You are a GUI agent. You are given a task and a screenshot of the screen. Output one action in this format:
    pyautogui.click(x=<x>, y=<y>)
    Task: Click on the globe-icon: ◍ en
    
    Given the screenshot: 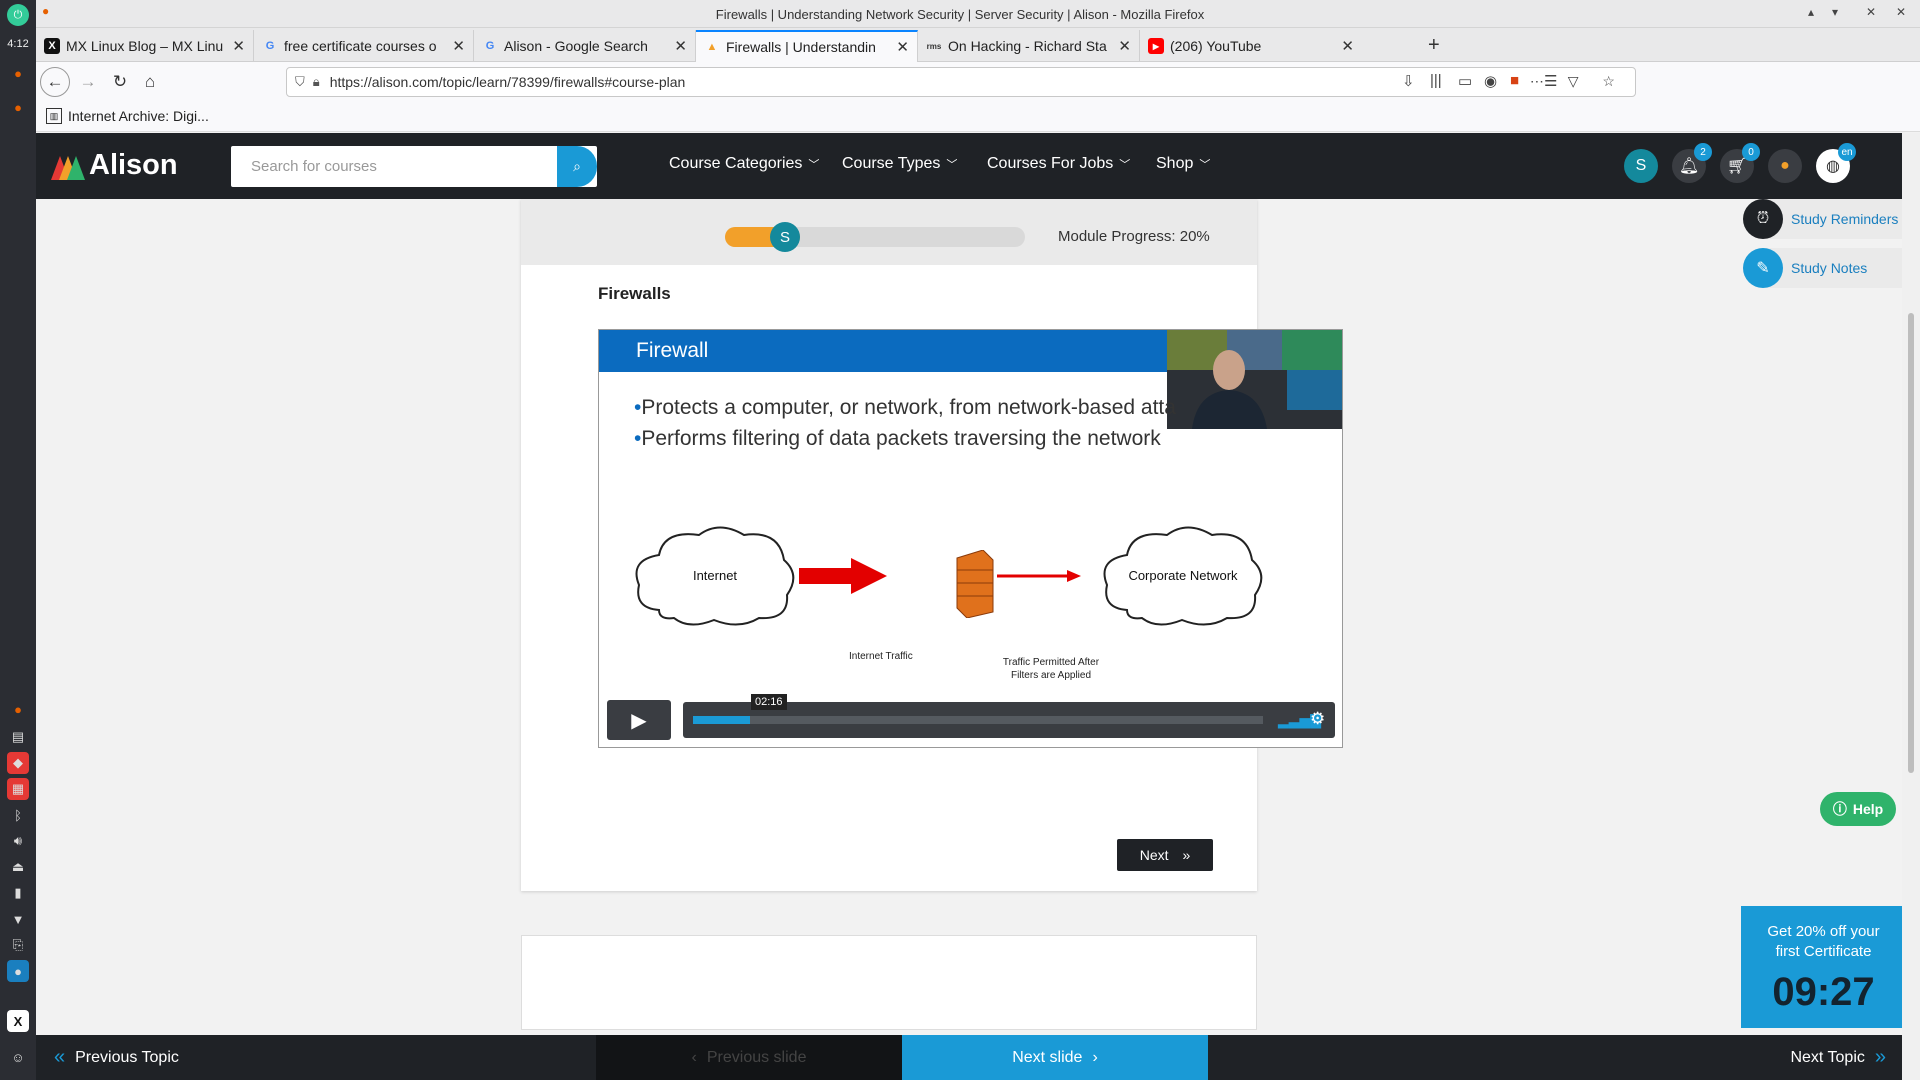 What is the action you would take?
    pyautogui.click(x=1836, y=163)
    